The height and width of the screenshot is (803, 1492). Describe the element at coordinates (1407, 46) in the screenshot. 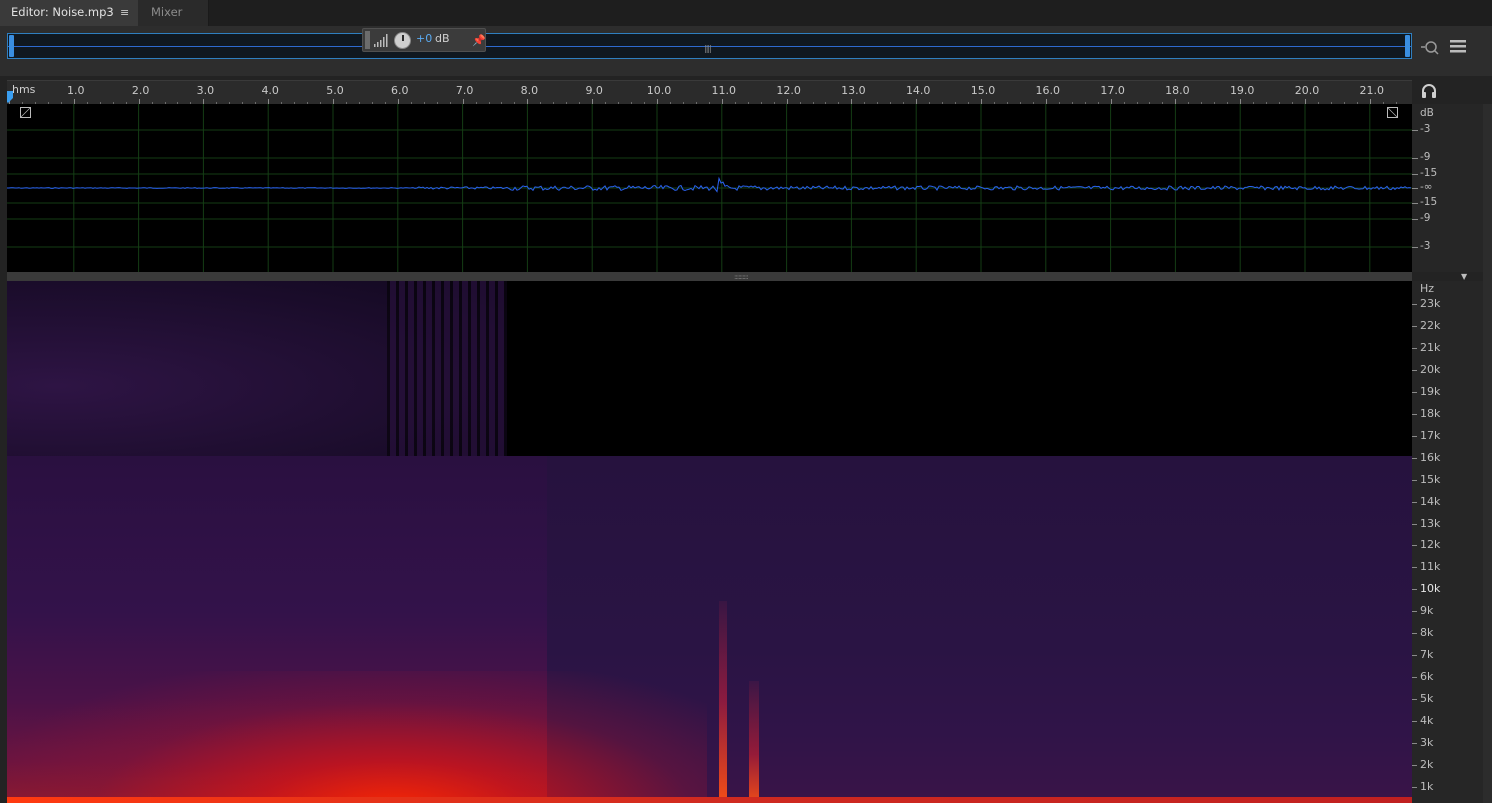

I see `overview-right-handle` at that location.